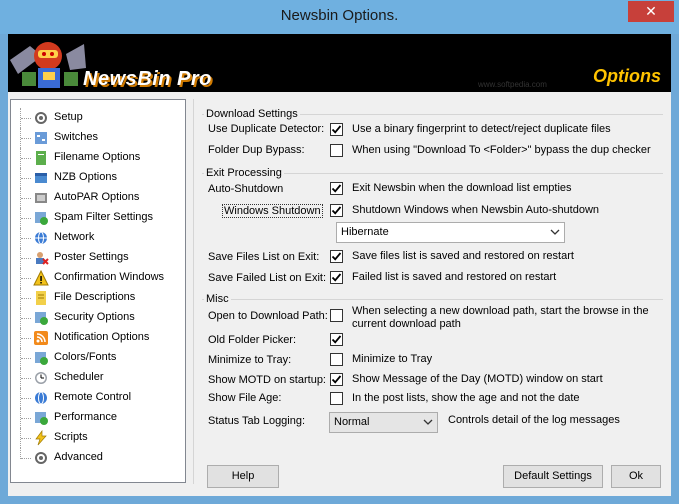 The width and height of the screenshot is (679, 504). I want to click on nav-item-remote-control: Remote Control, so click(98, 398).